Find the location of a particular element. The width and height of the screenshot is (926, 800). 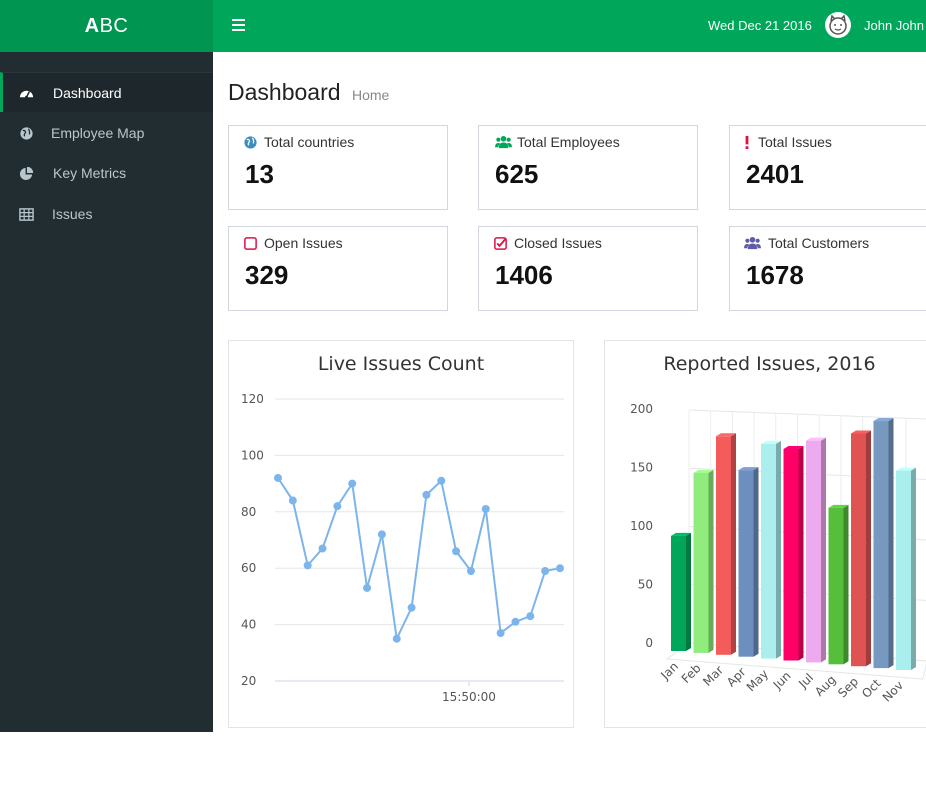

x-tick-label: Feb is located at coordinates (691, 673).